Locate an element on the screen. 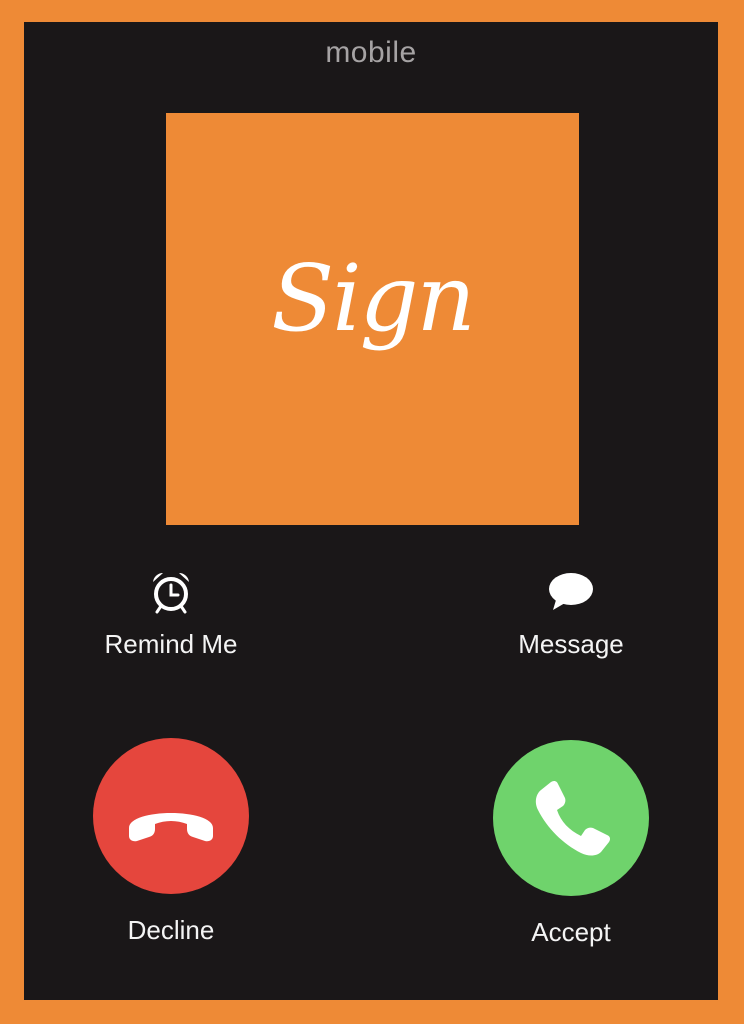 This screenshot has width=744, height=1024. phone-hangup-icon is located at coordinates (171, 827).